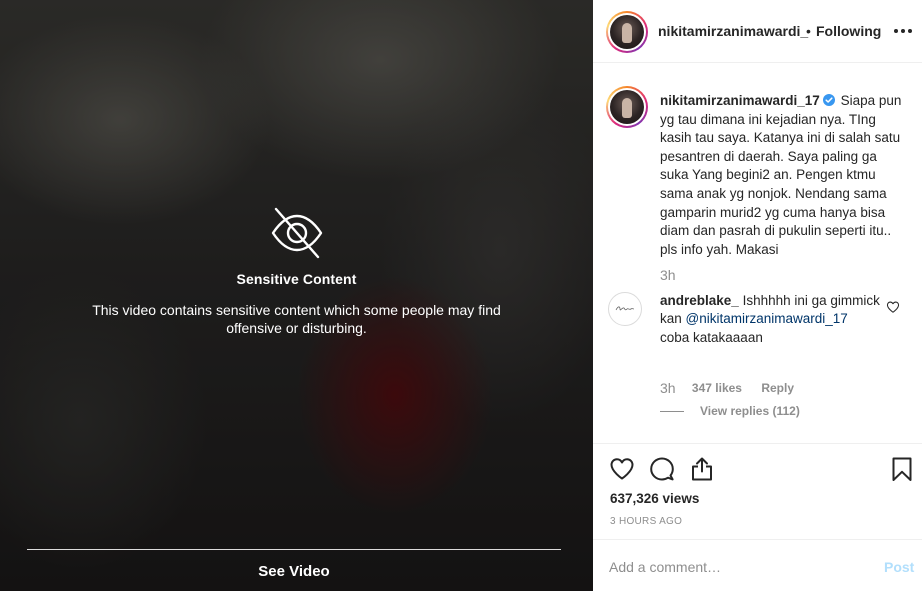 This screenshot has height=591, width=922. What do you see at coordinates (296, 279) in the screenshot?
I see `sensitive-title: Sensitive Content` at bounding box center [296, 279].